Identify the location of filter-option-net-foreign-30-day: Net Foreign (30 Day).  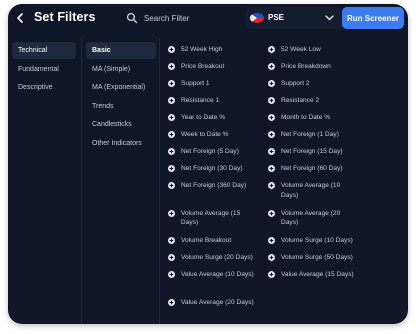
(218, 169).